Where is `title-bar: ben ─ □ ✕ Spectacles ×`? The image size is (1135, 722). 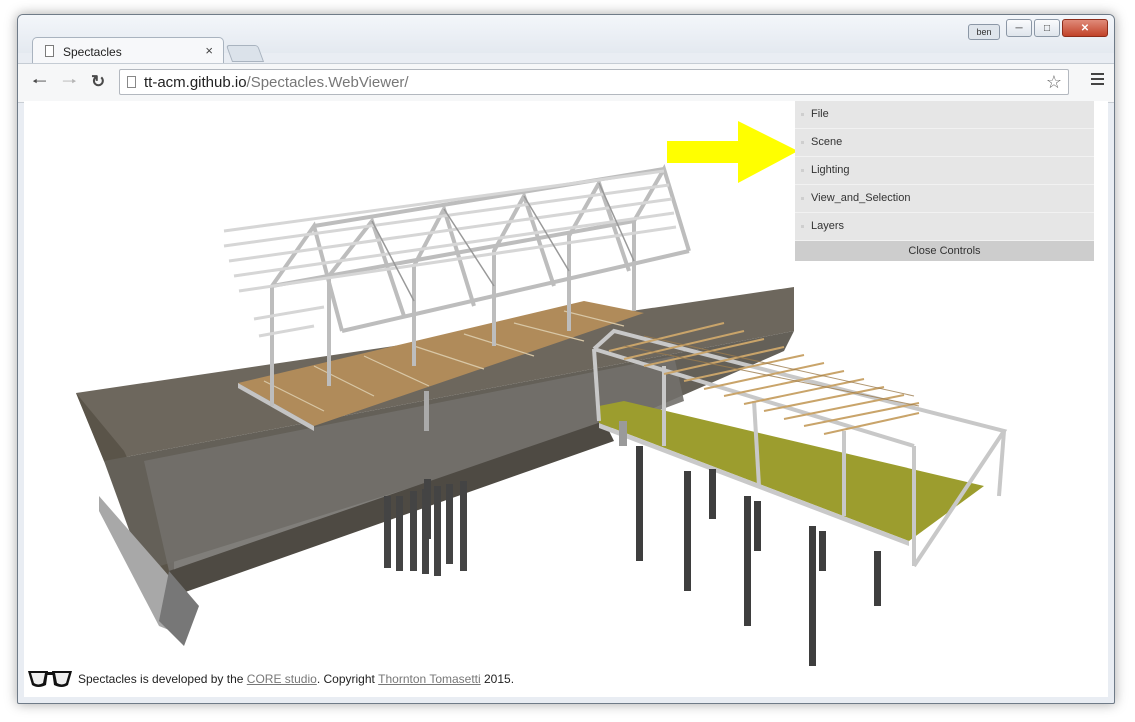
title-bar: ben ─ □ ✕ Spectacles × is located at coordinates (566, 39).